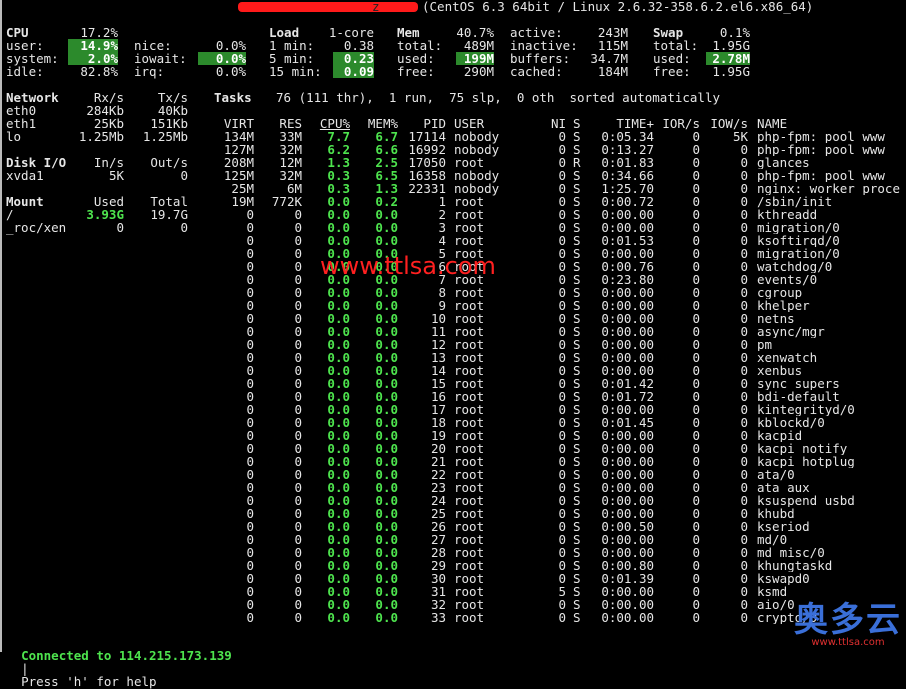 The width and height of the screenshot is (906, 689). I want to click on proc-pid: 33, so click(438, 617).